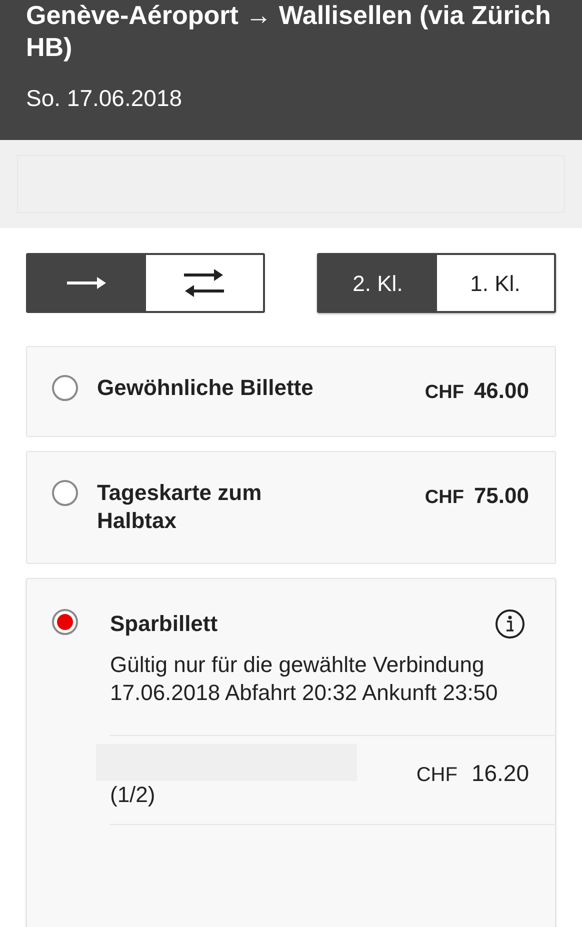 This screenshot has height=927, width=582. I want to click on route-title: Genève-Aéroport → Wallisellen (via Zürich HB), so click(289, 31).